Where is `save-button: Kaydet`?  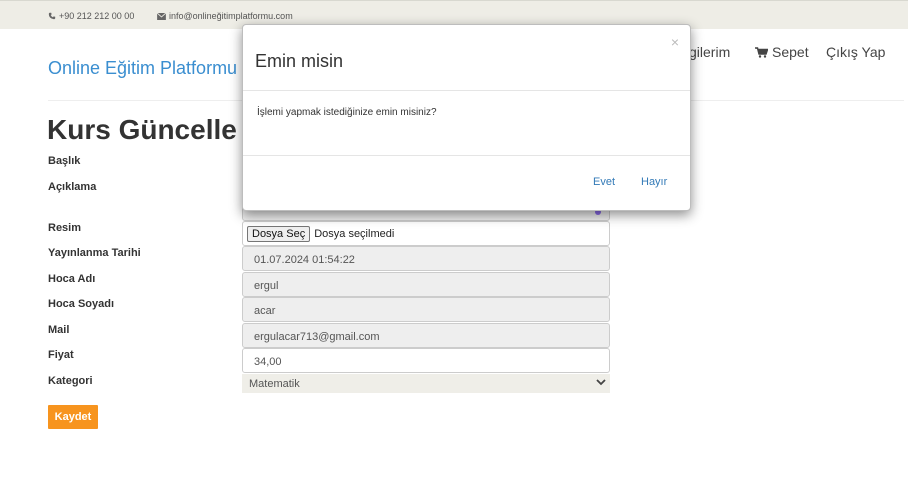 save-button: Kaydet is located at coordinates (73, 417).